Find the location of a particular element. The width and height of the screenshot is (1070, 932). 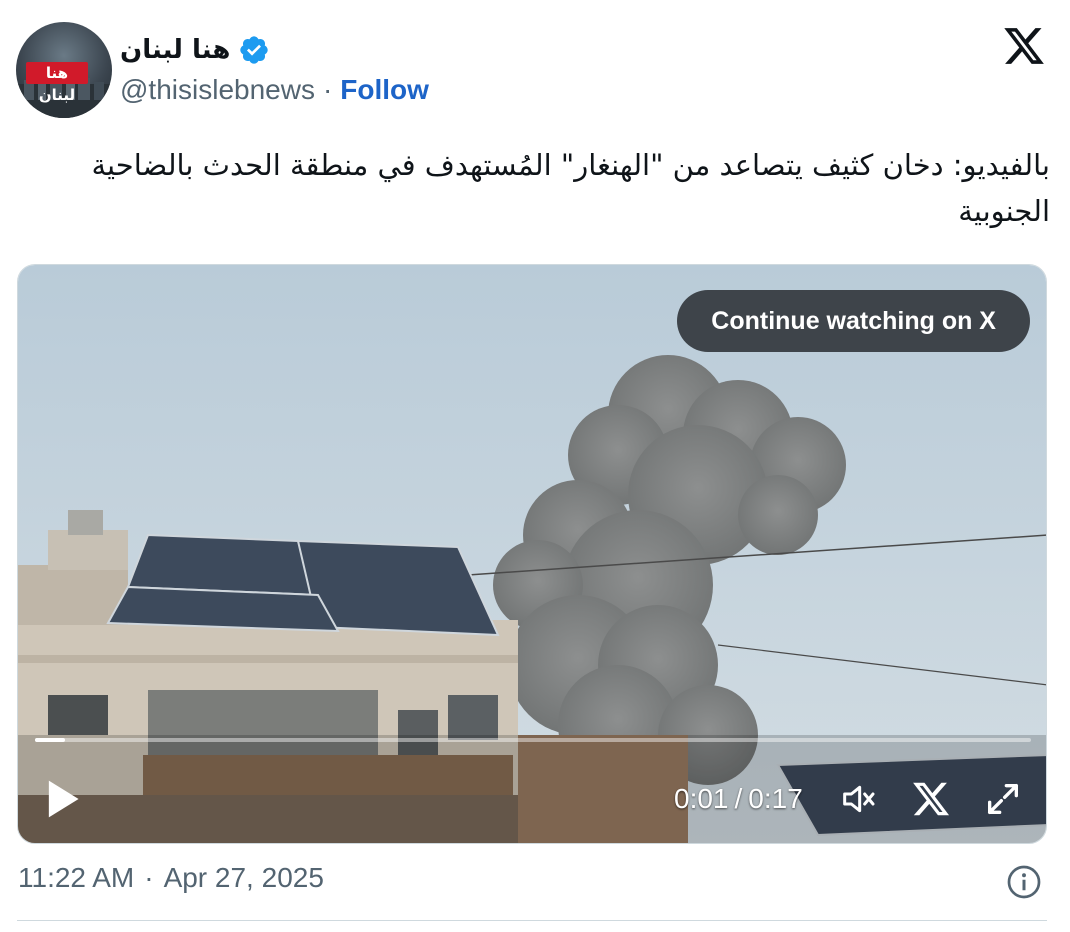

avatar-logo: هنا لبنان is located at coordinates (57, 83).